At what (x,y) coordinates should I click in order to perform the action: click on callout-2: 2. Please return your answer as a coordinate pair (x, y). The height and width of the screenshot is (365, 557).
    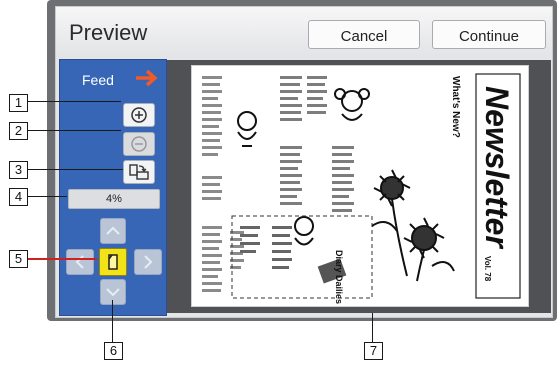
    Looking at the image, I should click on (18, 131).